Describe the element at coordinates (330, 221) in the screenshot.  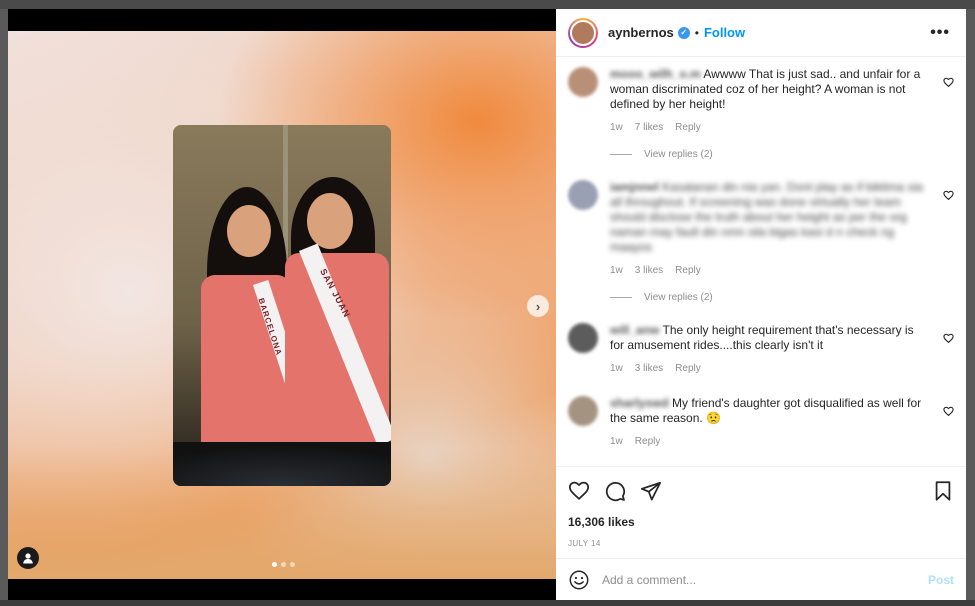
I see `photo-face-right` at that location.